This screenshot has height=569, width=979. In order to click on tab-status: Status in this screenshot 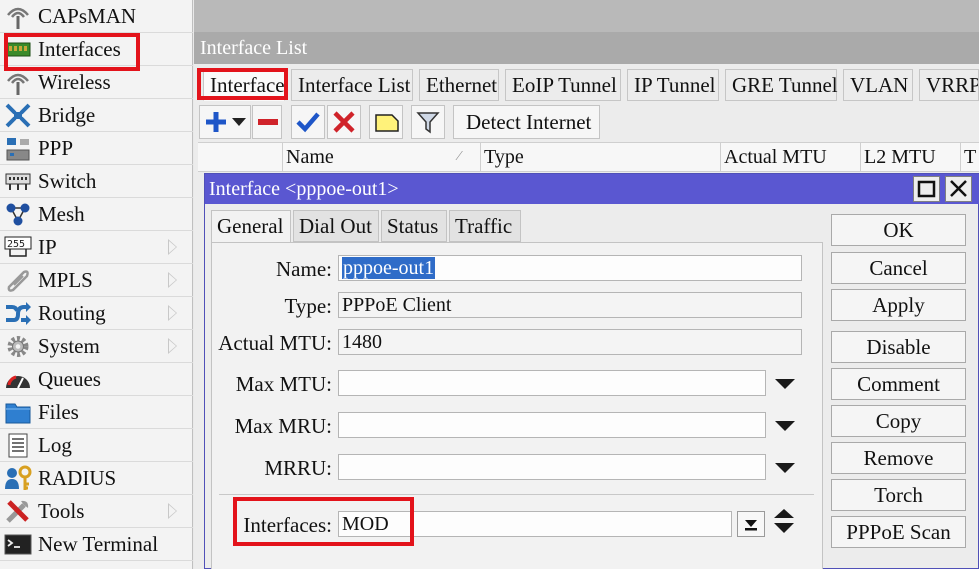, I will do `click(414, 226)`.